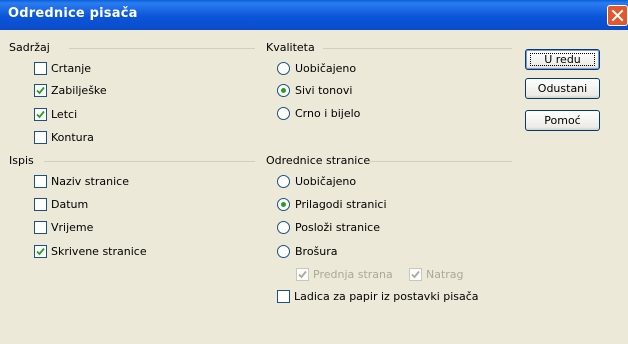 Image resolution: width=628 pixels, height=344 pixels. What do you see at coordinates (325, 68) in the screenshot?
I see `radio-quality-default-label: Uobičajeno` at bounding box center [325, 68].